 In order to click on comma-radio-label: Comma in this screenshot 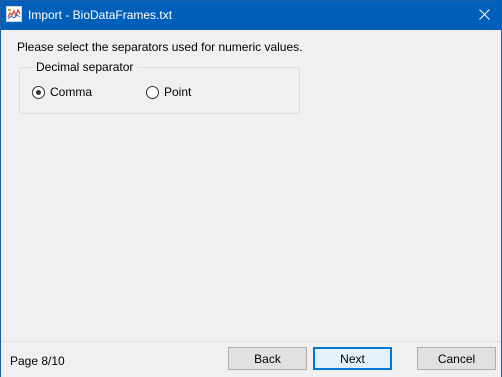, I will do `click(71, 92)`.